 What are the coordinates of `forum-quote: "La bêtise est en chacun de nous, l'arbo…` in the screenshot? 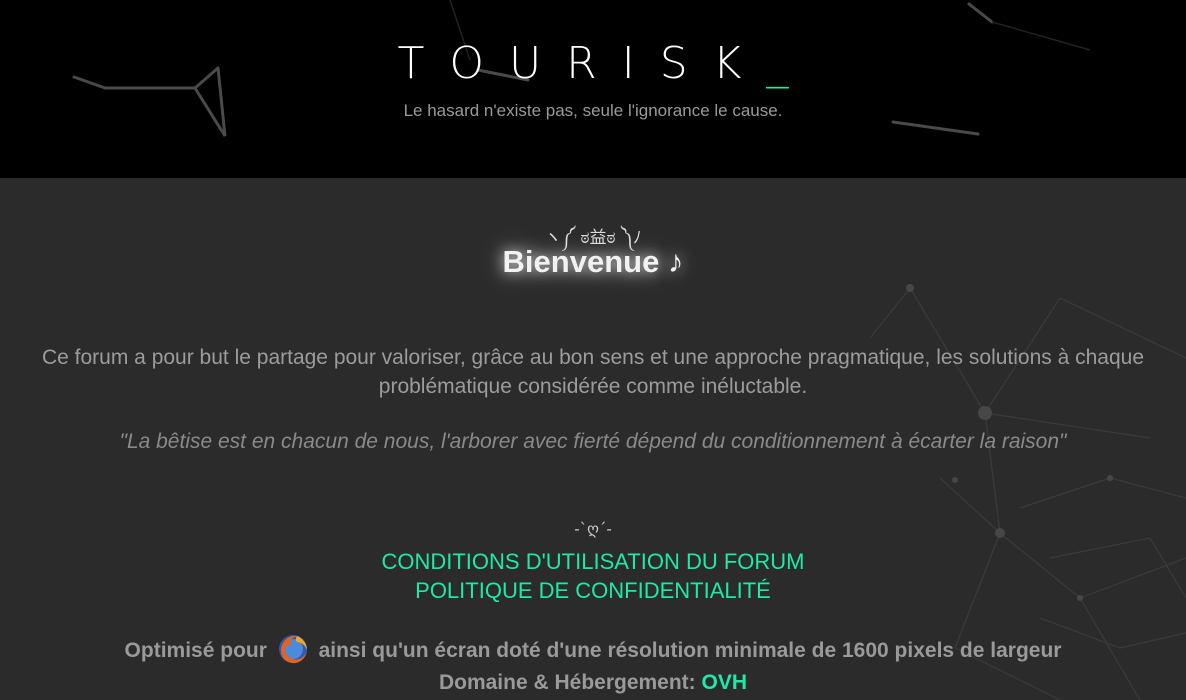 It's located at (593, 441).